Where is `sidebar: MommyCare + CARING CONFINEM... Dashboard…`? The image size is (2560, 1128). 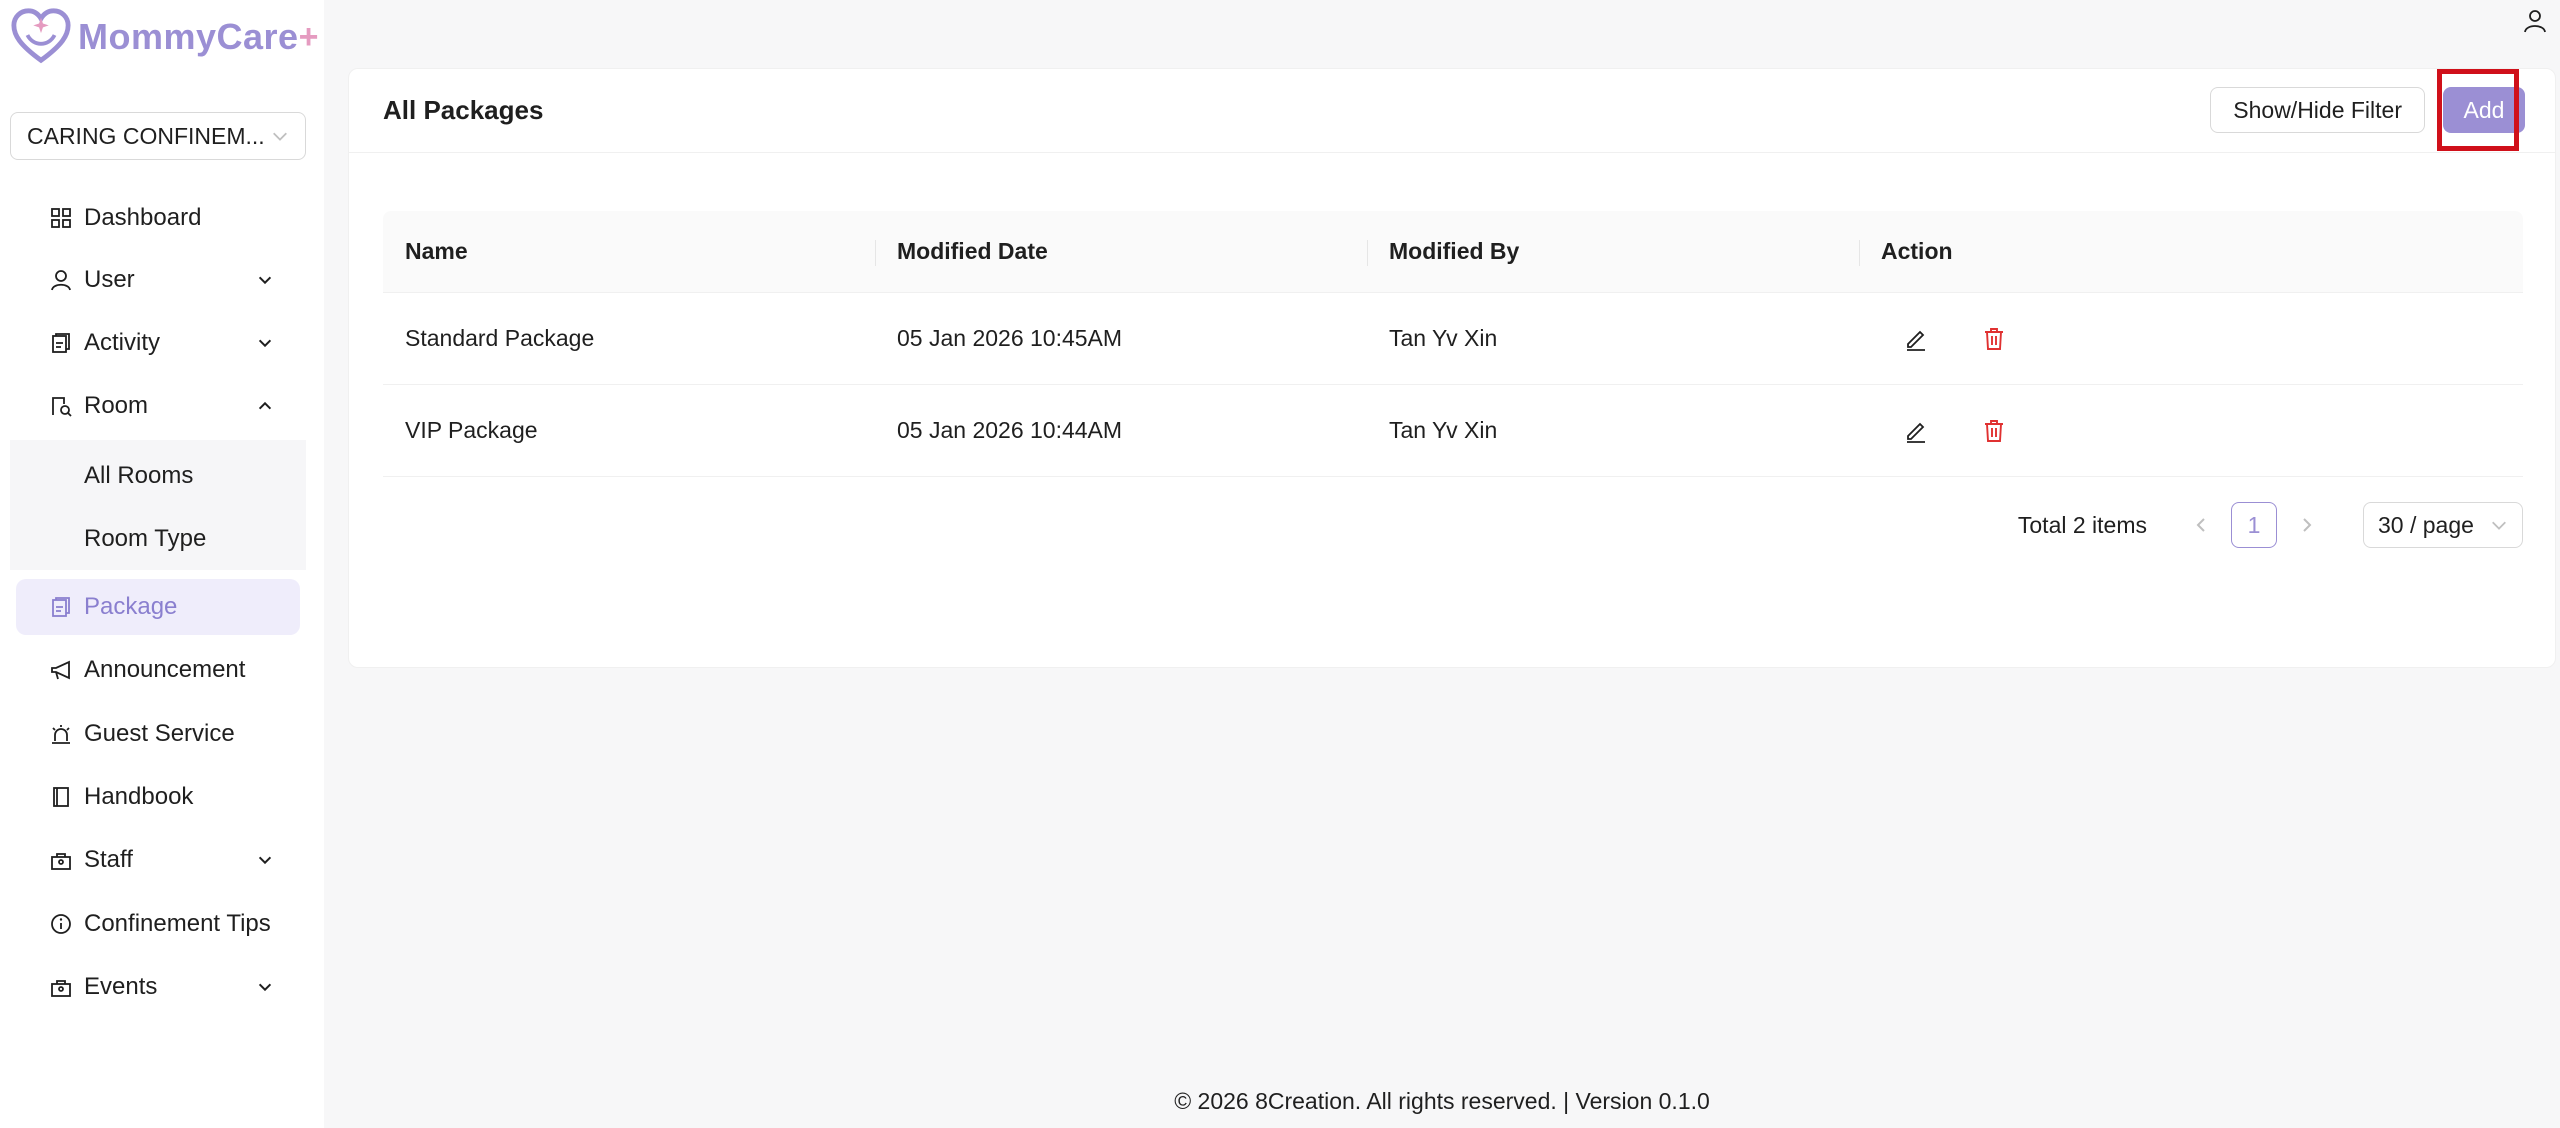 sidebar: MommyCare + CARING CONFINEM... Dashboard… is located at coordinates (162, 564).